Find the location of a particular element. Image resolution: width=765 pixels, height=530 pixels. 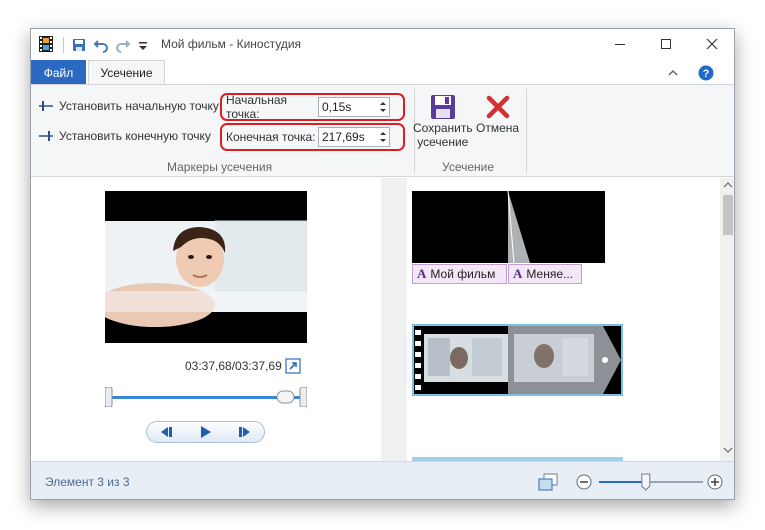

caption-title: A Мой фильм is located at coordinates (459, 274).